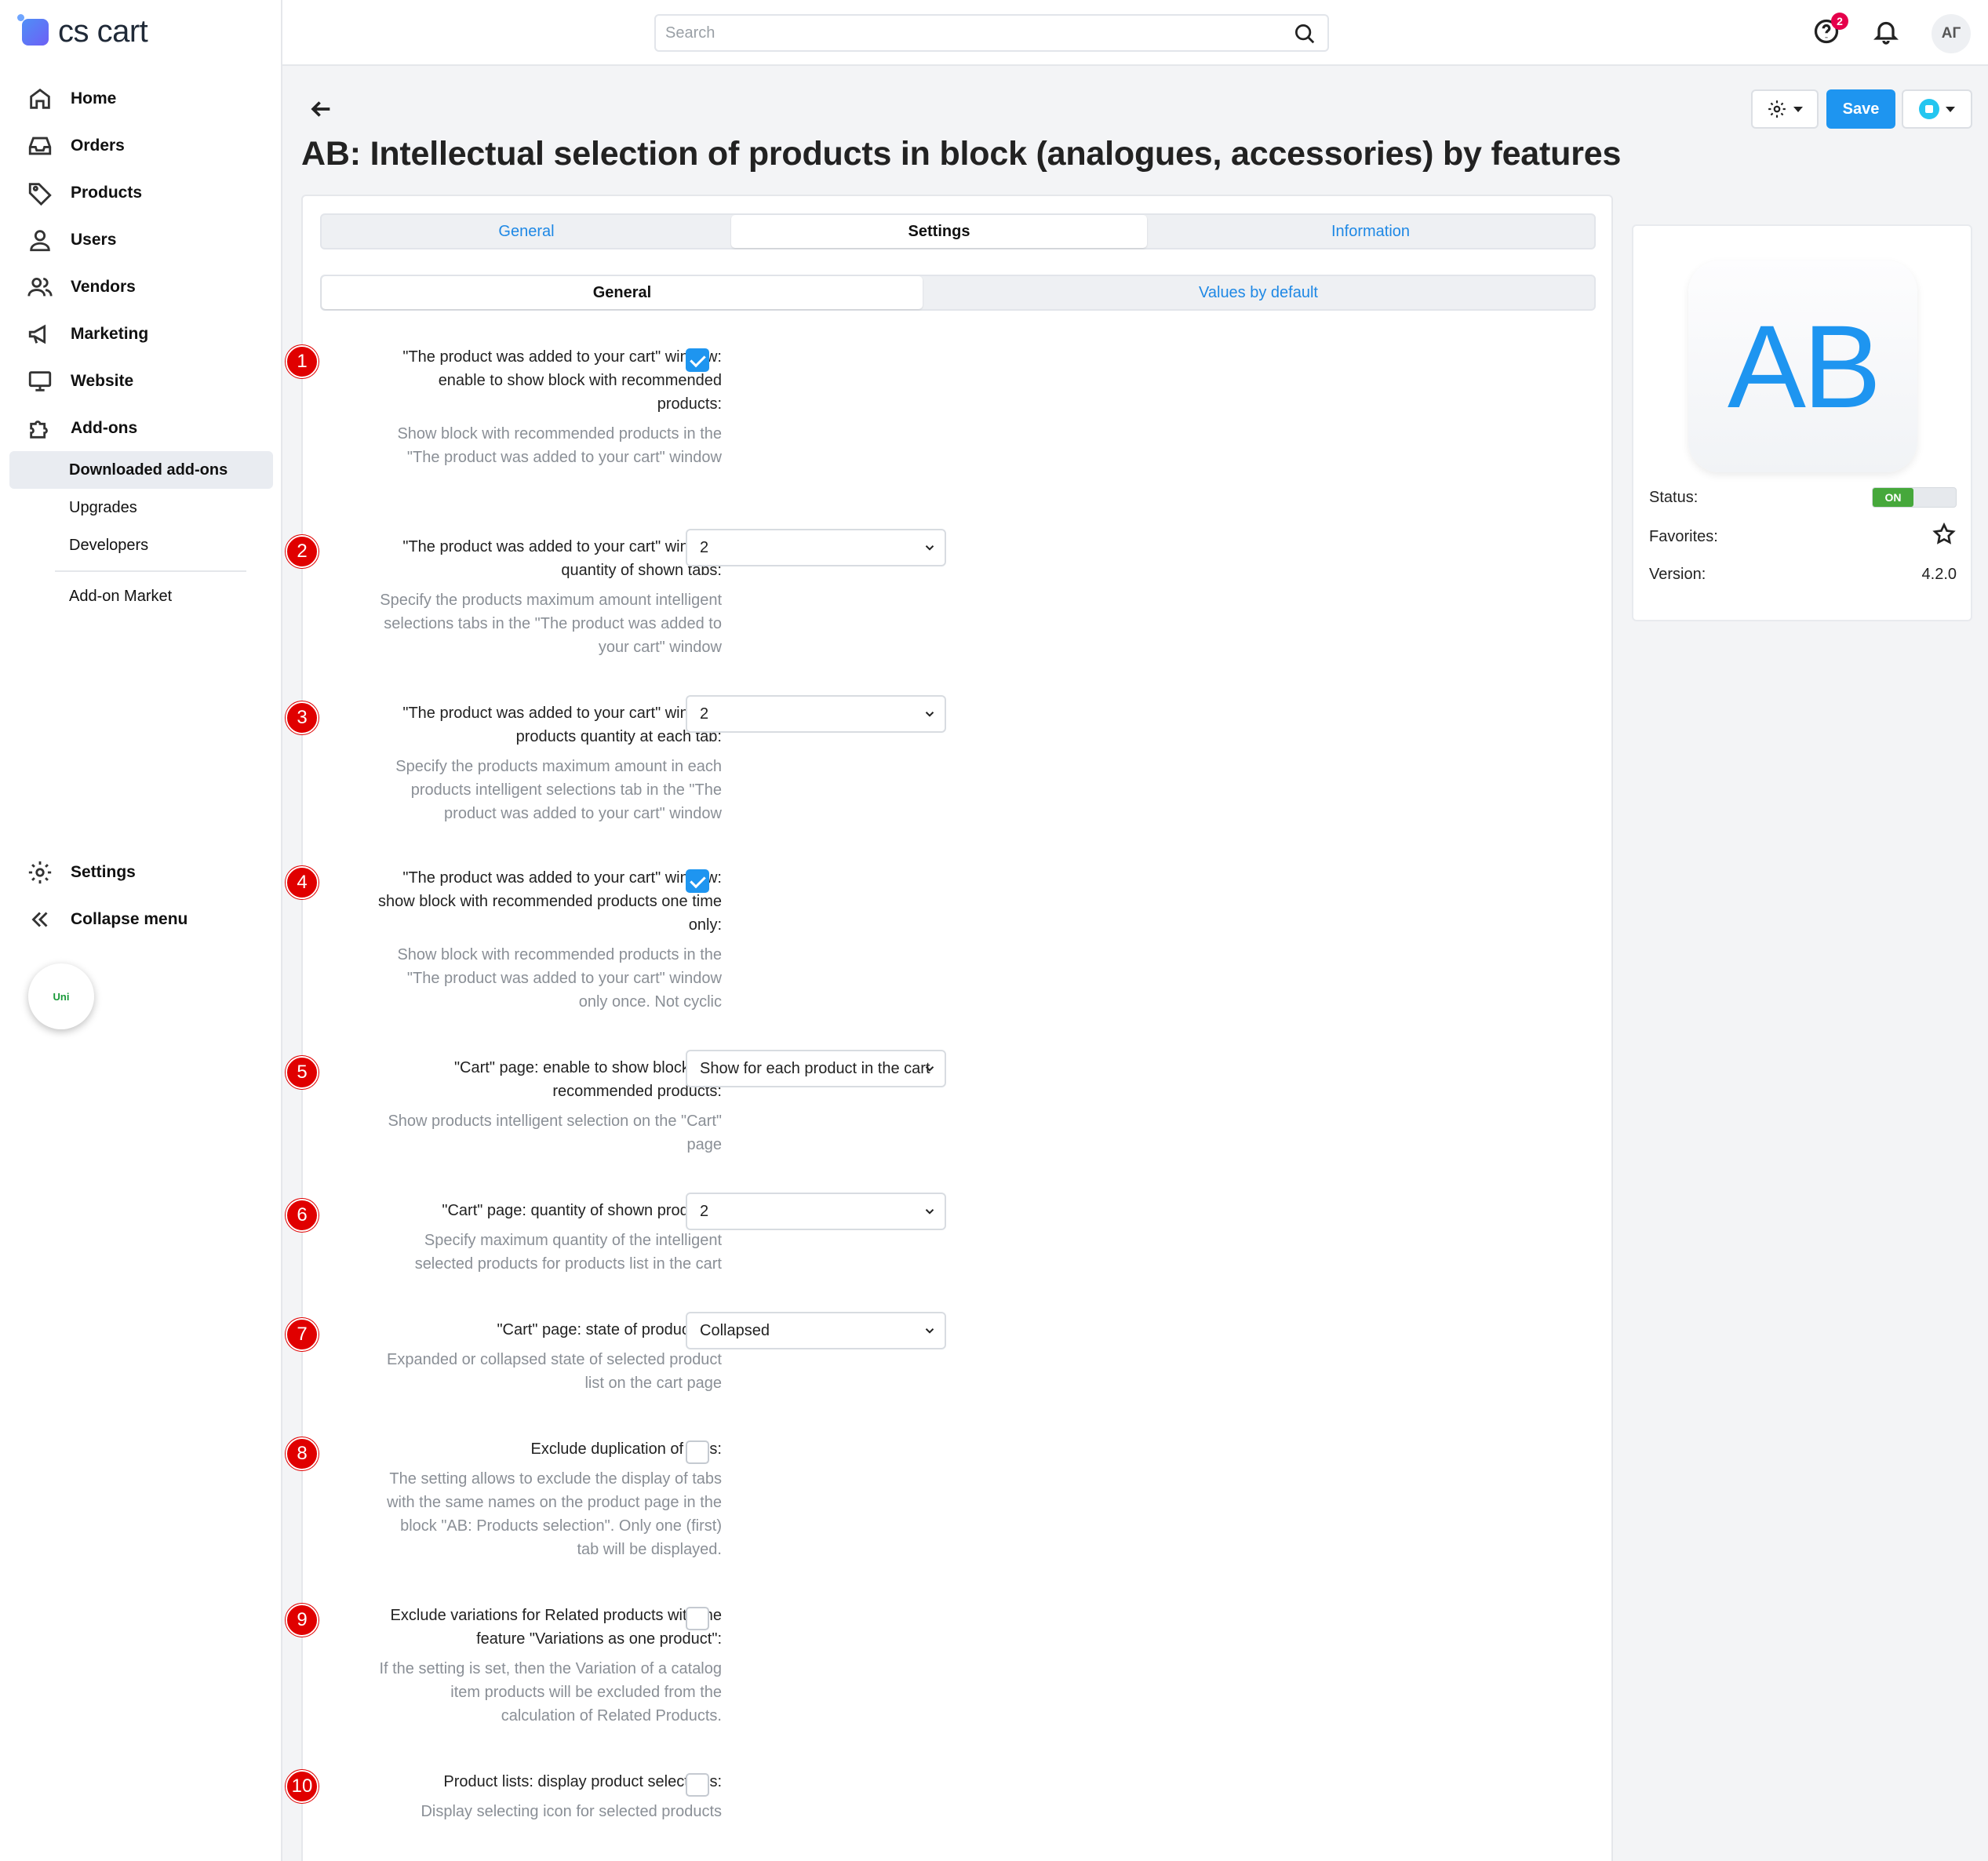 This screenshot has height=1861, width=1988. What do you see at coordinates (969, 33) in the screenshot?
I see `search-input` at bounding box center [969, 33].